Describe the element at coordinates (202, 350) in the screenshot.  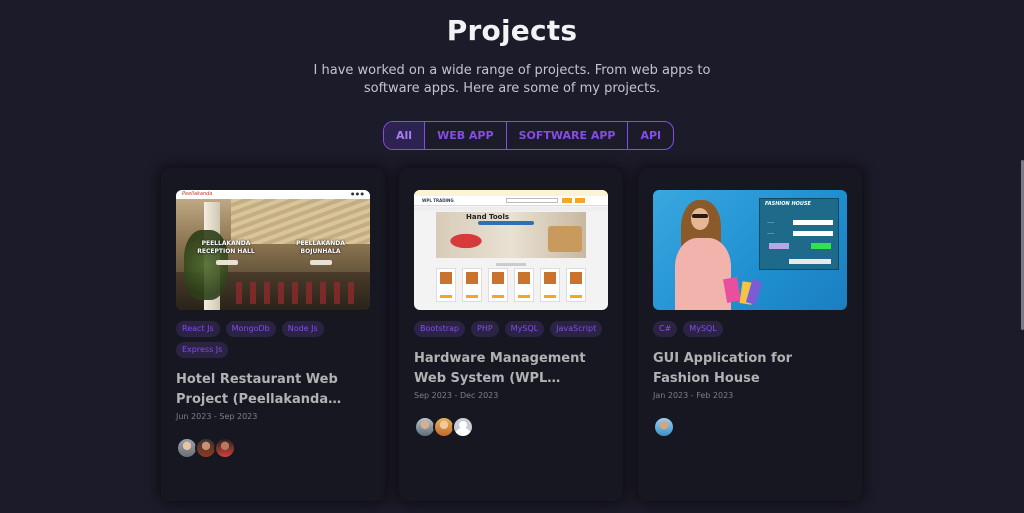
I see `tag: Express Js` at that location.